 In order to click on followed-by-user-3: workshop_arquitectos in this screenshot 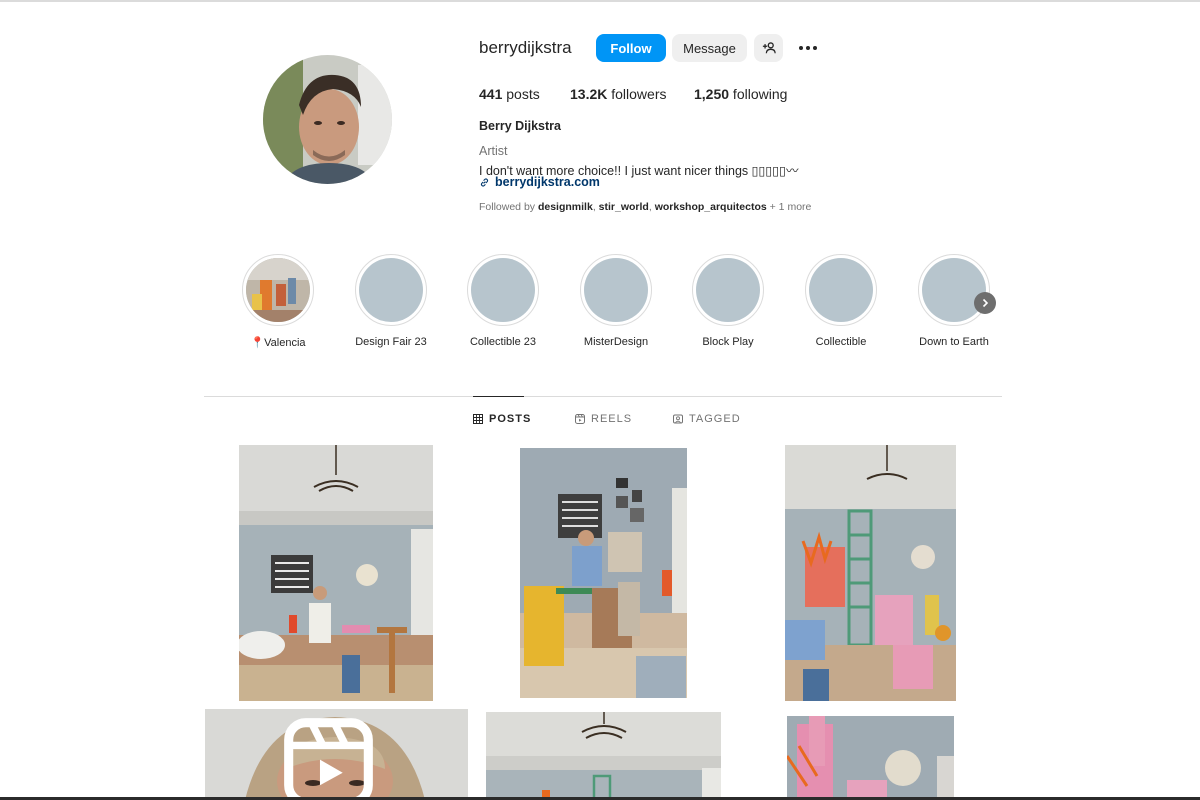, I will do `click(711, 207)`.